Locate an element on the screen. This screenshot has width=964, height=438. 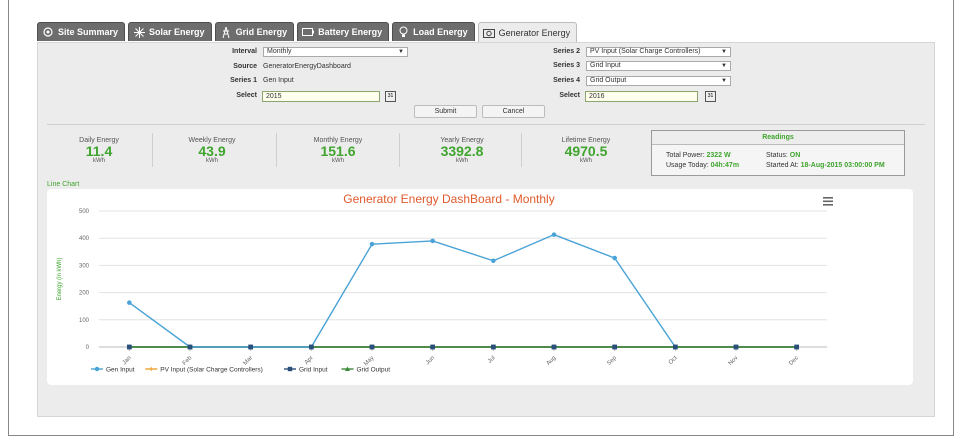
tab-label: Load Energy is located at coordinates (440, 32).